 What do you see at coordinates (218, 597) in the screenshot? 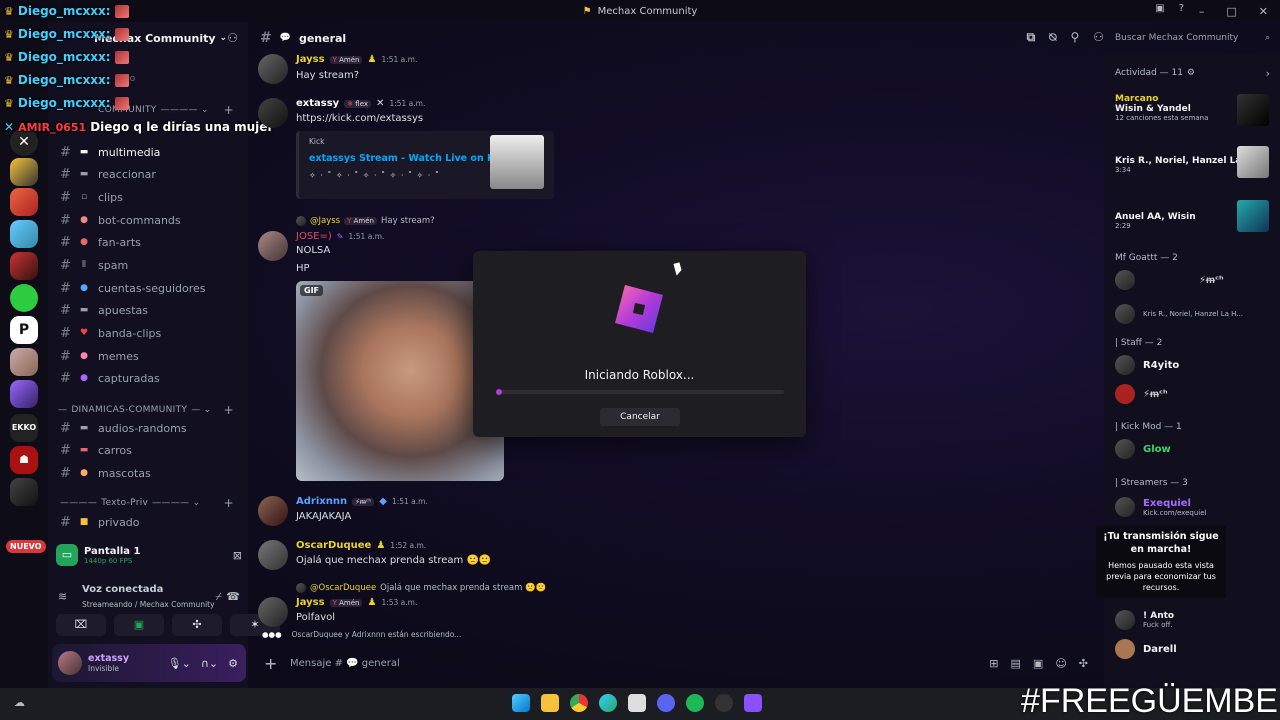
I see `noise-suppression-icon: ⌿` at bounding box center [218, 597].